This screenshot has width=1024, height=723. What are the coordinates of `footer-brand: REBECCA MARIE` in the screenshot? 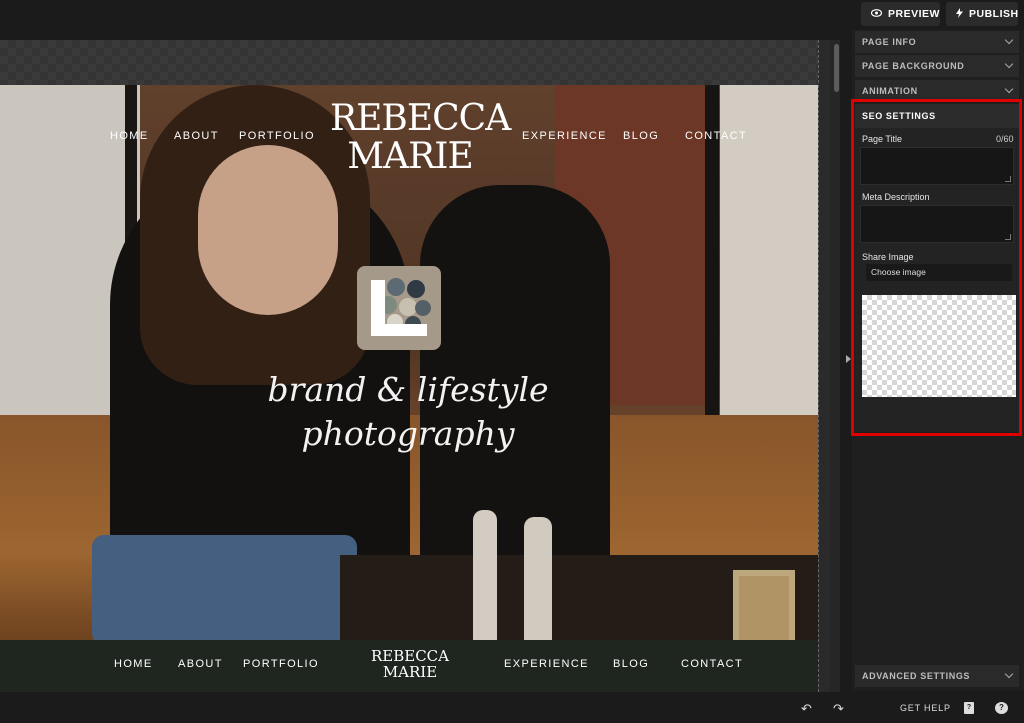 It's located at (410, 664).